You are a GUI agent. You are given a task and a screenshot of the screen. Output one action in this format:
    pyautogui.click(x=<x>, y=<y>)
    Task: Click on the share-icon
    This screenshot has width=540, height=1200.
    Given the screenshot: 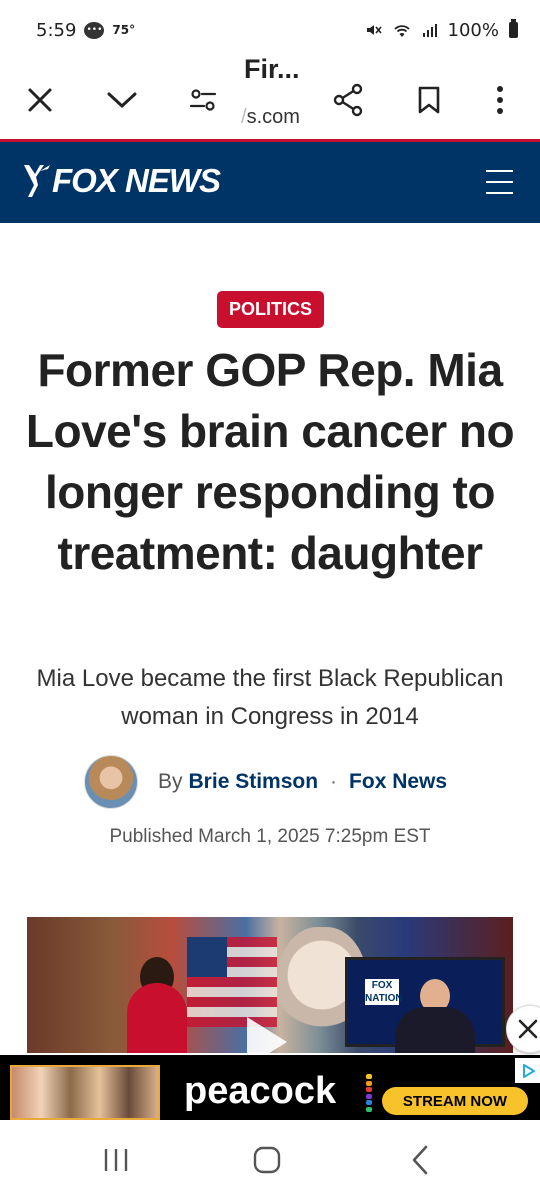 What is the action you would take?
    pyautogui.click(x=348, y=100)
    